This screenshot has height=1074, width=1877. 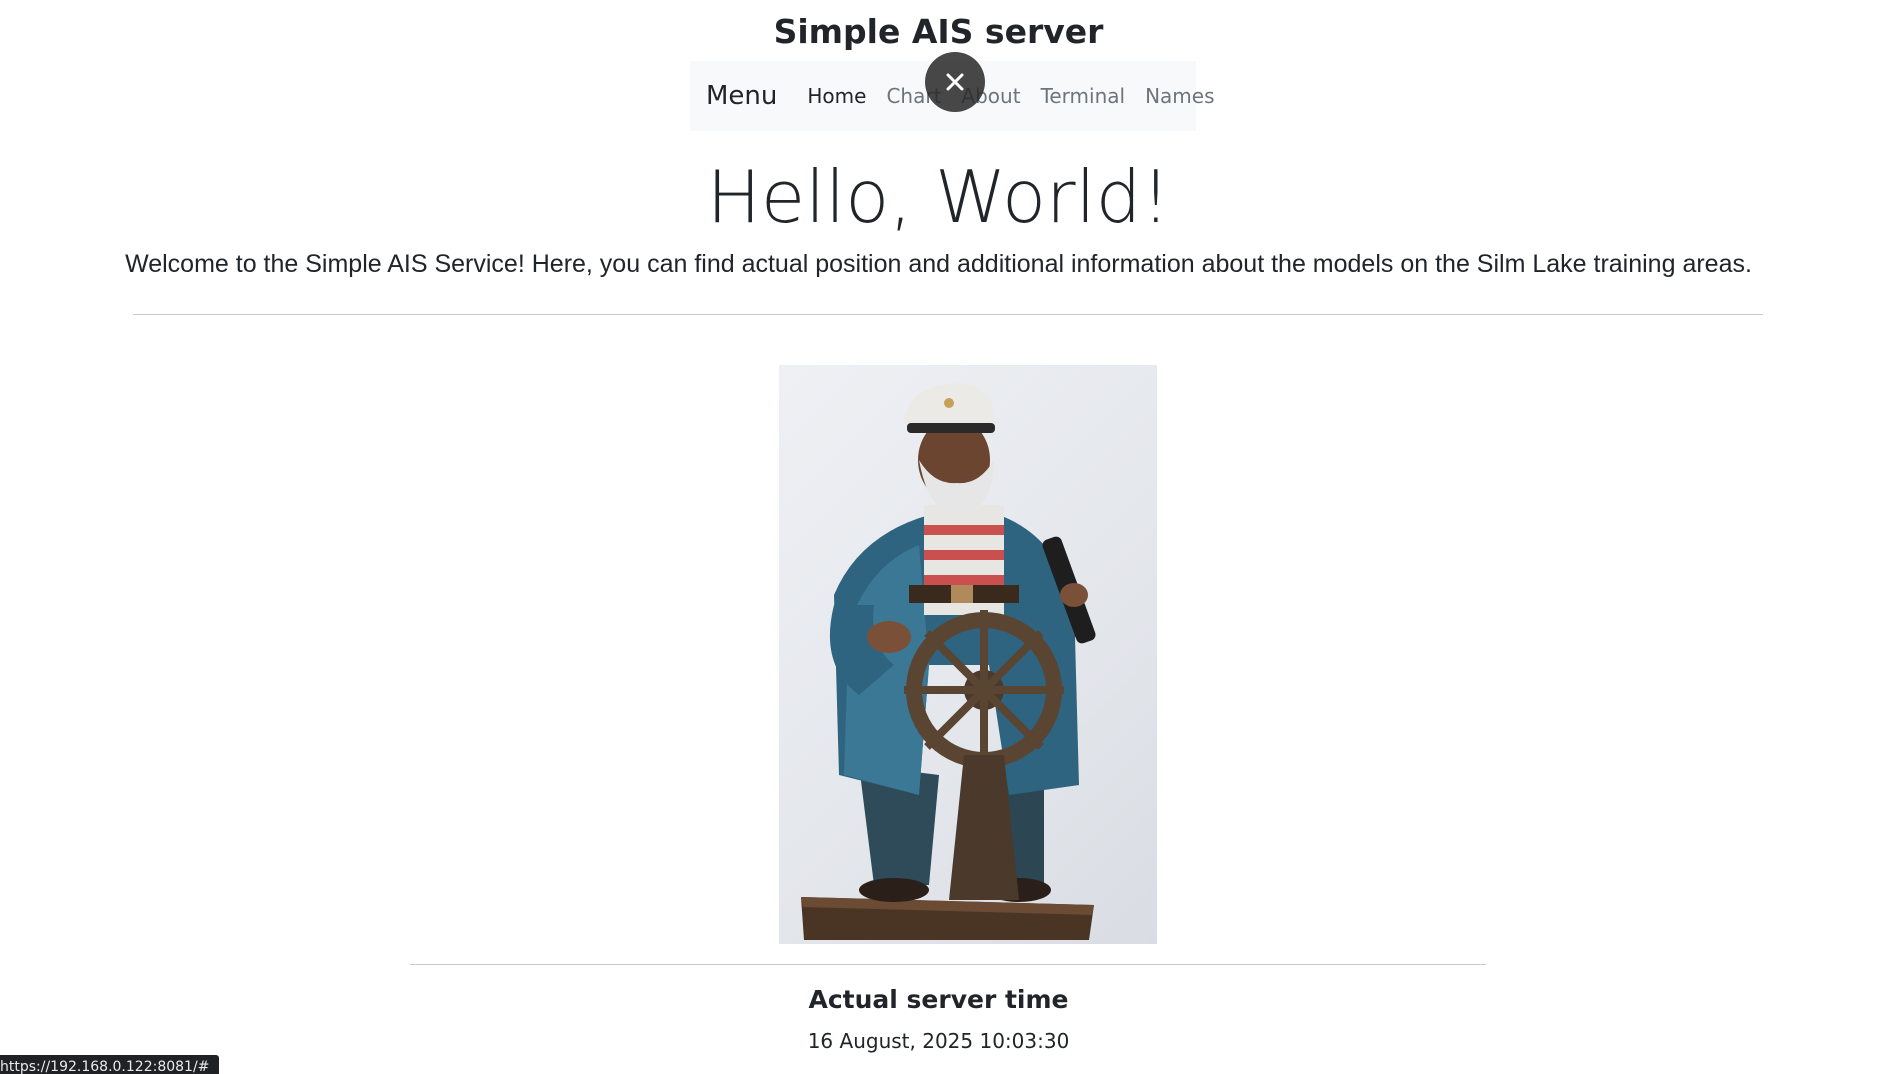 I want to click on server-time-heading: Actual server time, so click(x=938, y=999).